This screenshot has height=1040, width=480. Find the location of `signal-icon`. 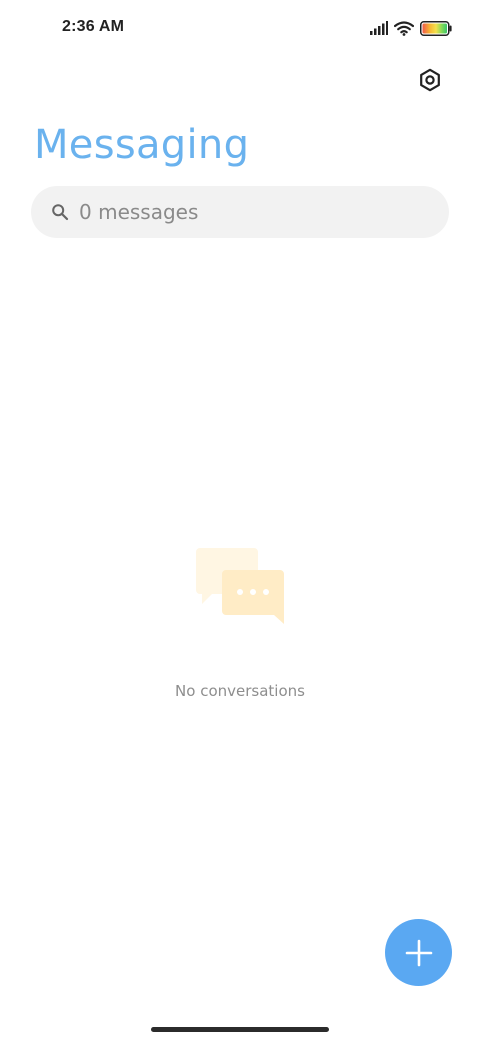

signal-icon is located at coordinates (379, 28).